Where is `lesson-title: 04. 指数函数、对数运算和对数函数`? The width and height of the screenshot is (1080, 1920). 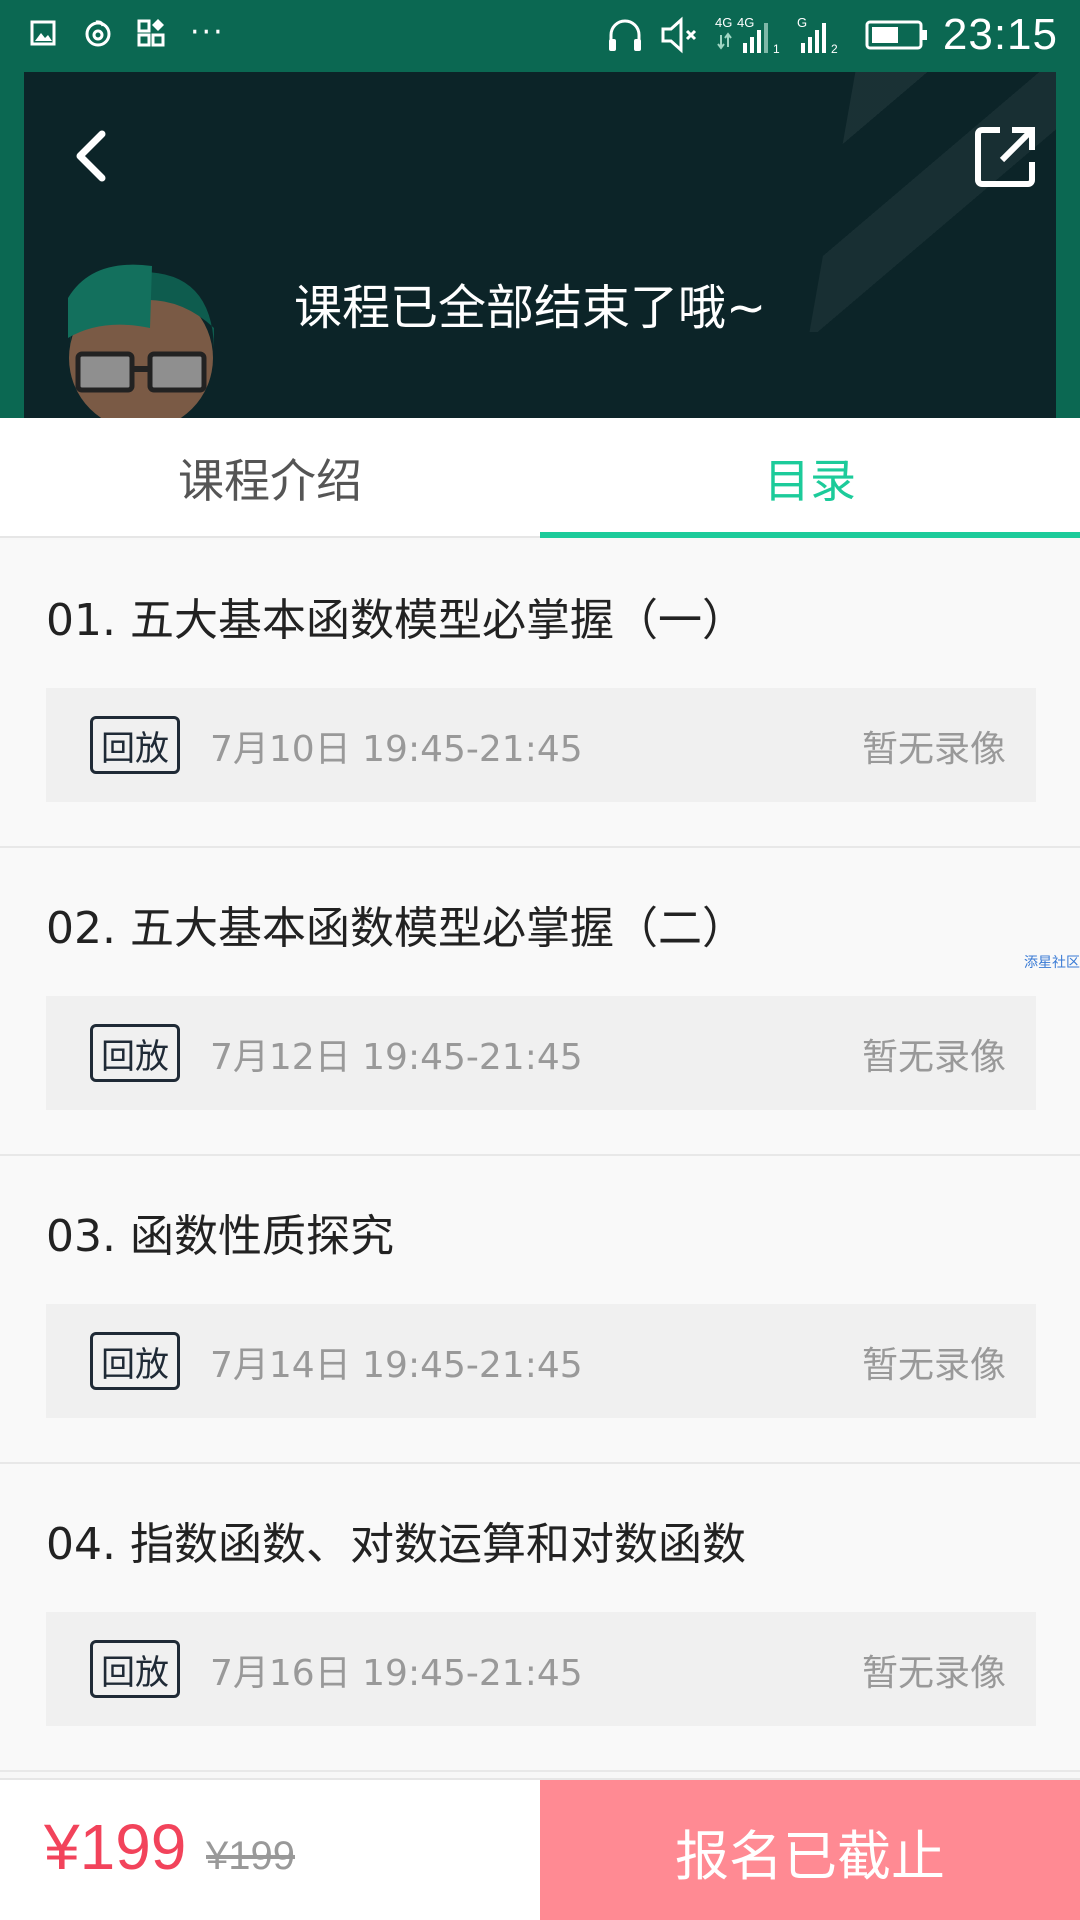 lesson-title: 04. 指数函数、对数运算和对数函数 is located at coordinates (396, 1544).